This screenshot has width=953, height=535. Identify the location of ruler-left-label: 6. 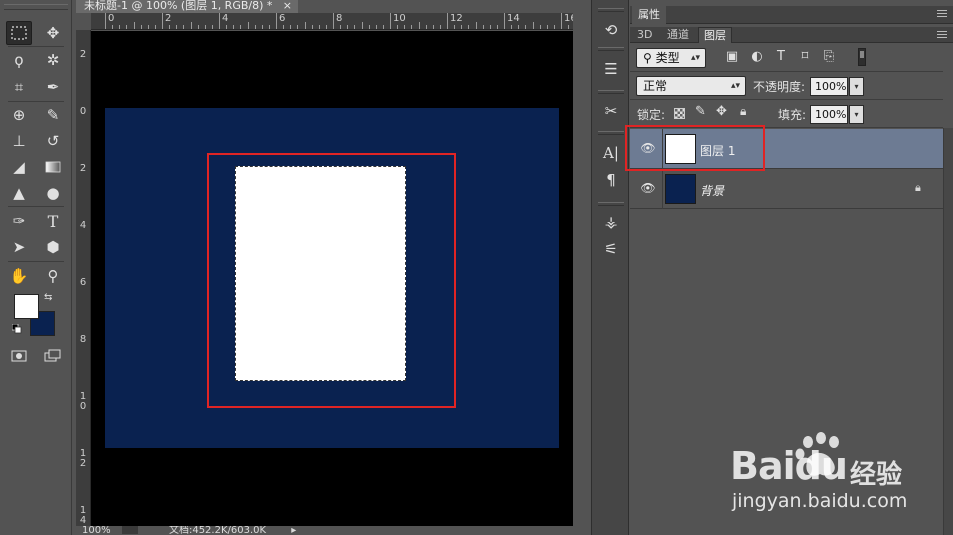
(83, 282).